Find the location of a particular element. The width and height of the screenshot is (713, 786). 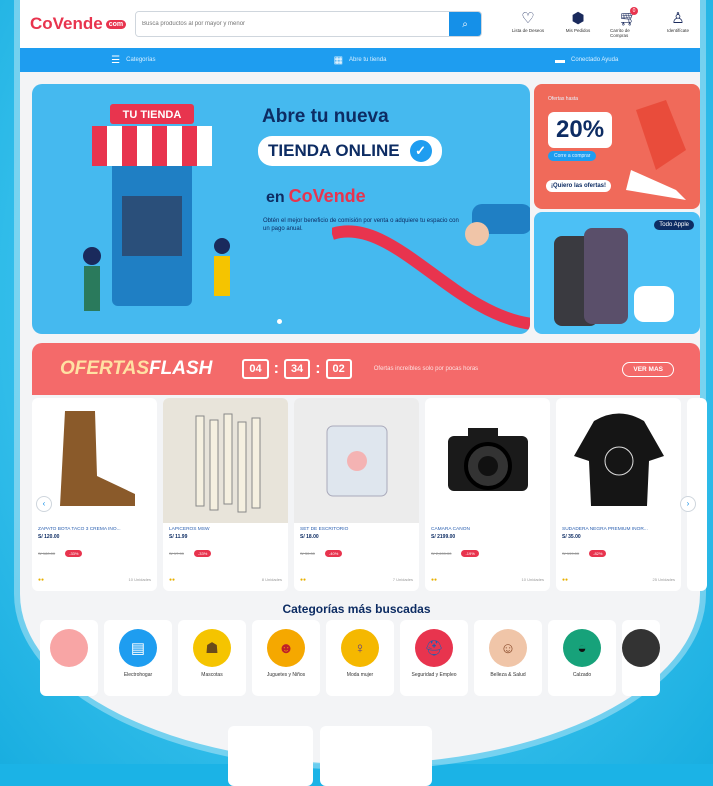

product-old-price: S/ 17.99 is located at coordinates (176, 553).